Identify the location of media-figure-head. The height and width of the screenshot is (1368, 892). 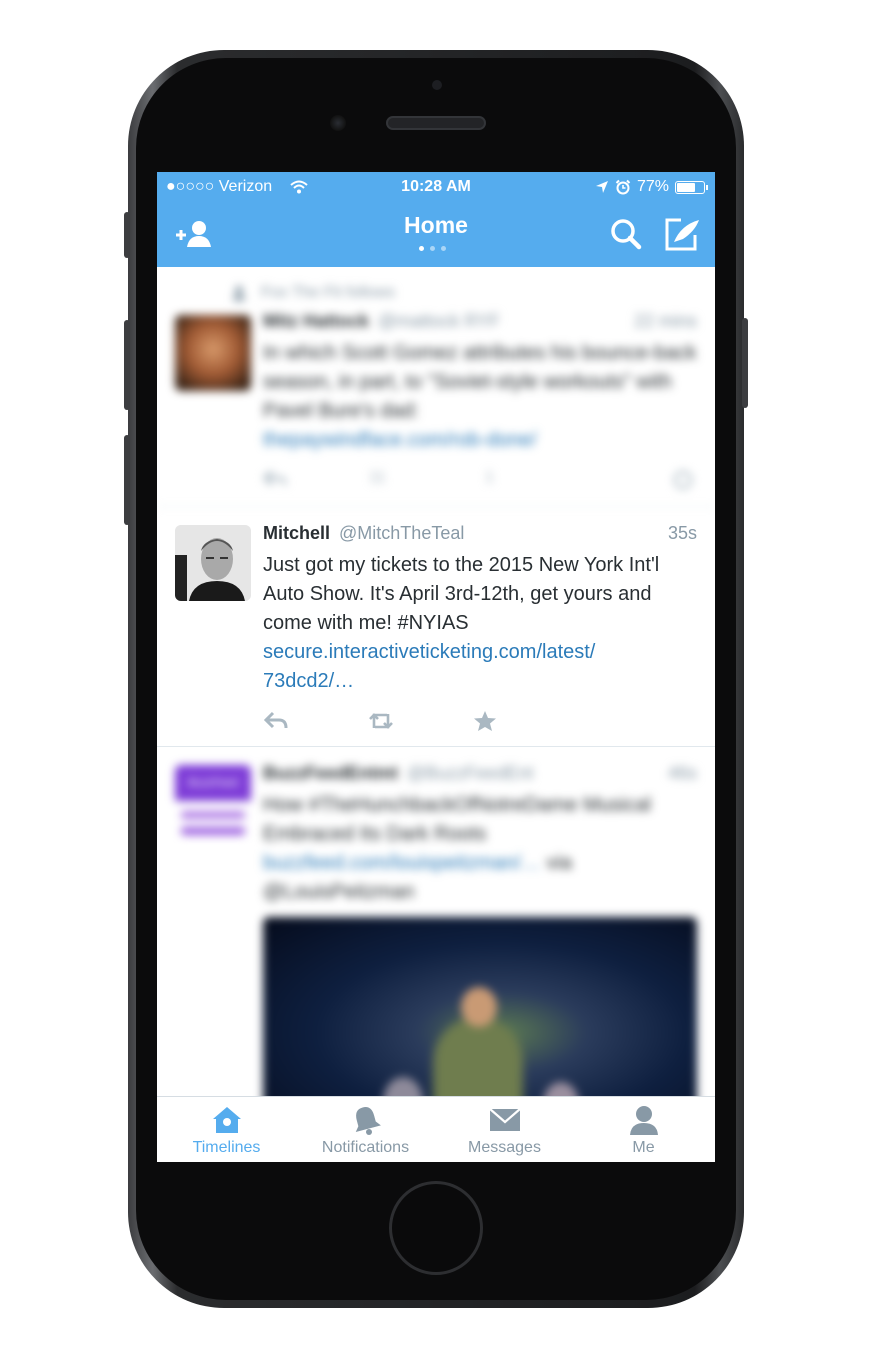
(479, 1007).